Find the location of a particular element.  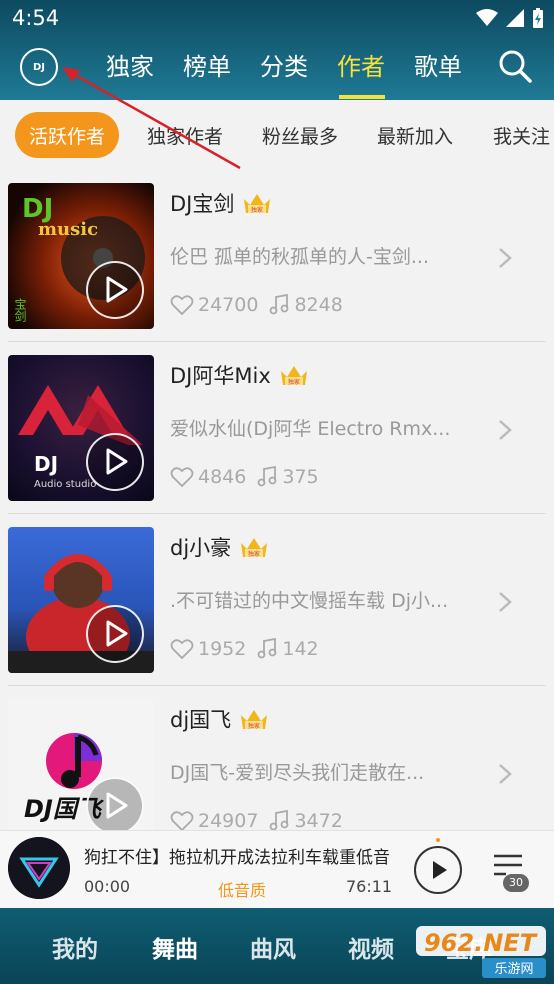

cover-image: DJ Audio studio is located at coordinates (81, 428).